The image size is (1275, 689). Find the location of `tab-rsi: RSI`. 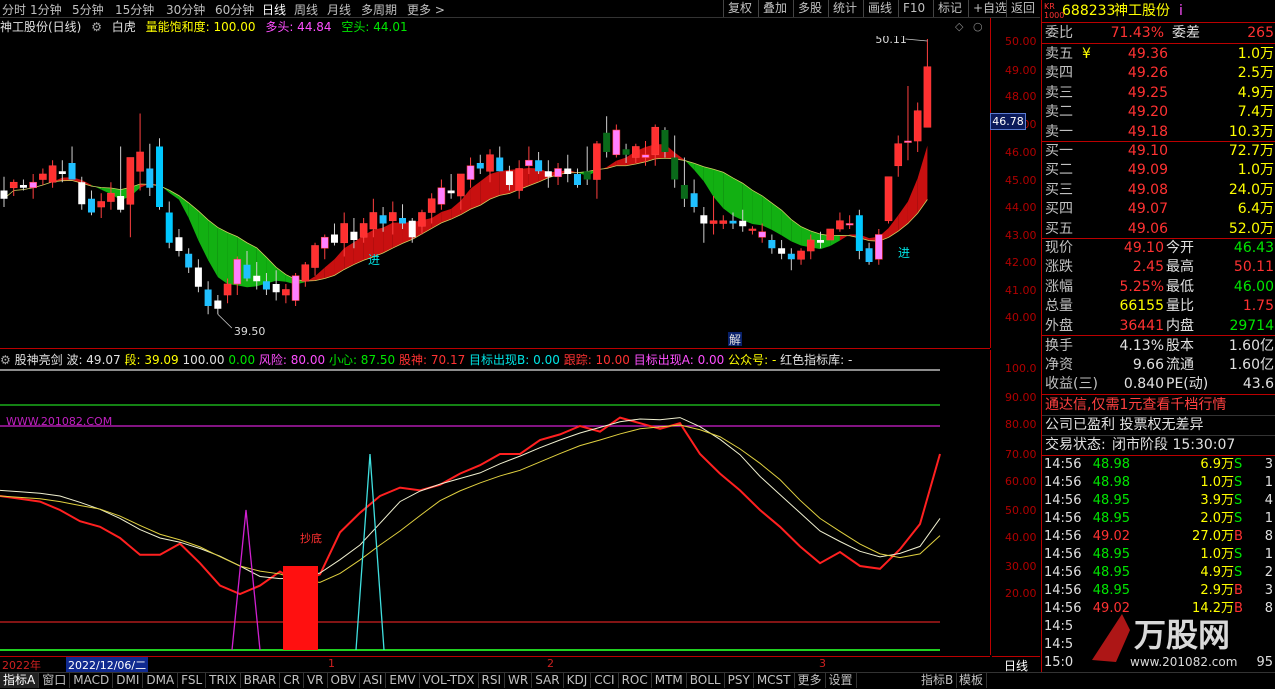

tab-rsi: RSI is located at coordinates (492, 680).